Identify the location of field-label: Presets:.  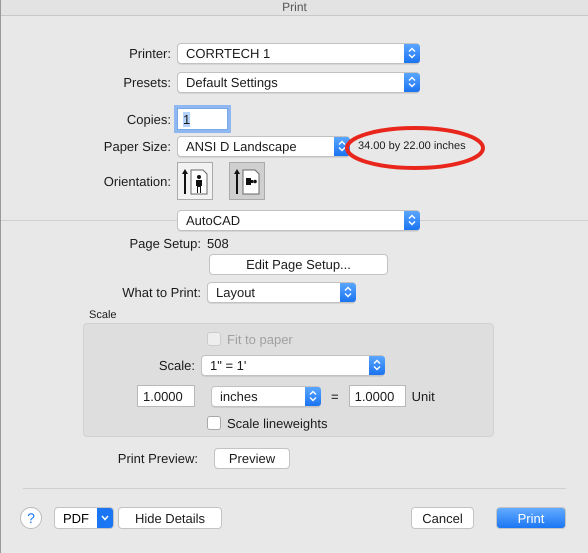
(146, 82).